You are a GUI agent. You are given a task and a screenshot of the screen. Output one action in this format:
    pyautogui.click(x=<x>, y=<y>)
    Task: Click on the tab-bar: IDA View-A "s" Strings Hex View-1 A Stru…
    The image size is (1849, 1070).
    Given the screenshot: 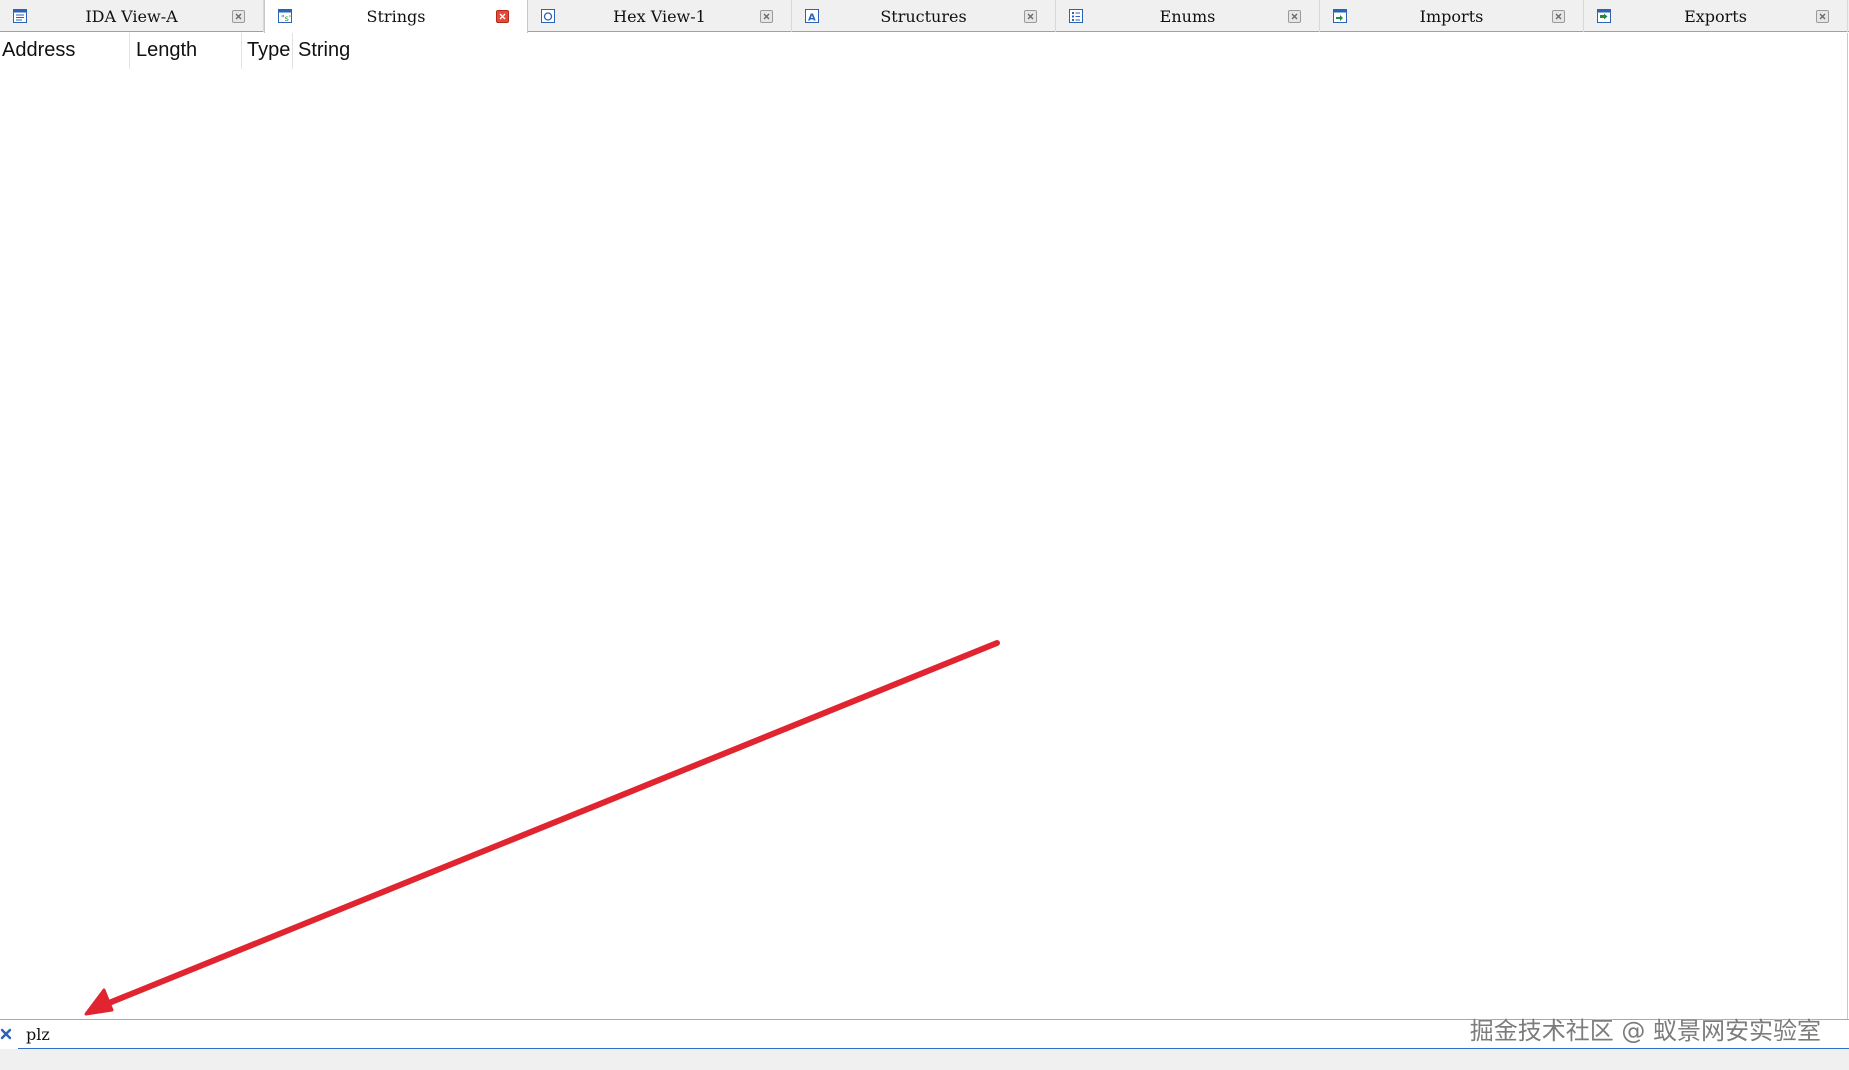 What is the action you would take?
    pyautogui.click(x=924, y=16)
    